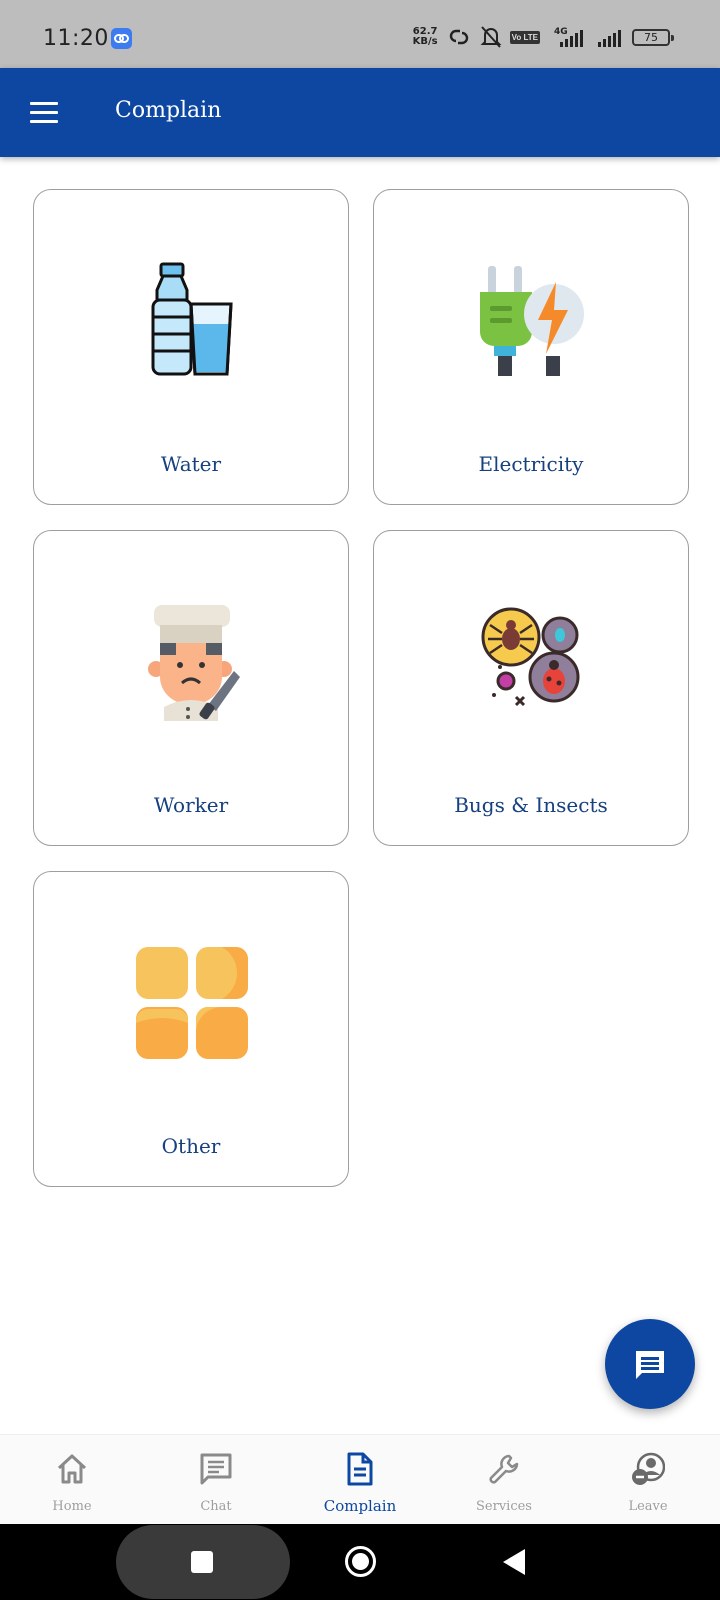  What do you see at coordinates (648, 1506) in the screenshot?
I see `nav-label: Leave` at bounding box center [648, 1506].